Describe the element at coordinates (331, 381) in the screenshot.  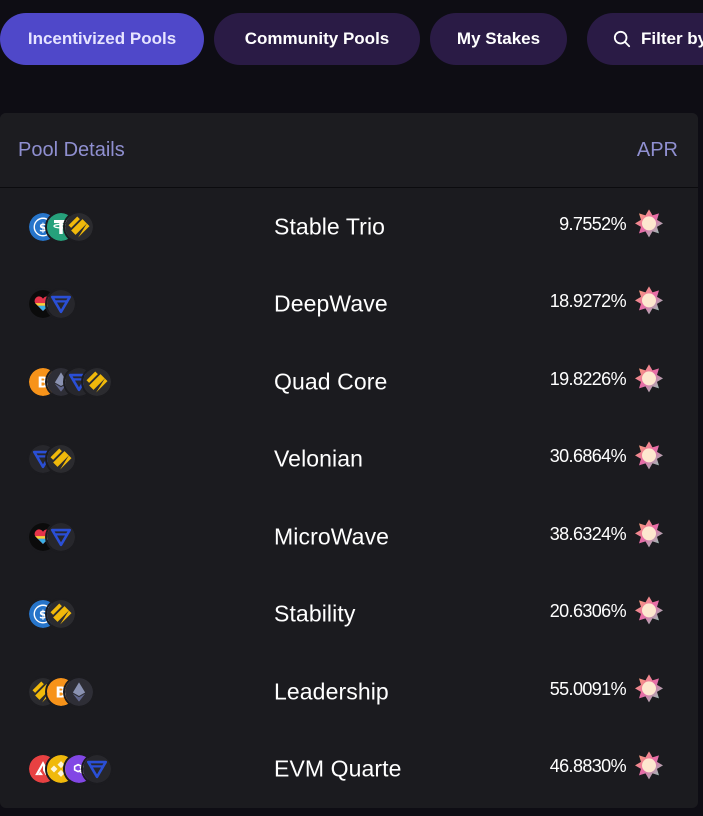
I see `pool-name: Quad Core` at that location.